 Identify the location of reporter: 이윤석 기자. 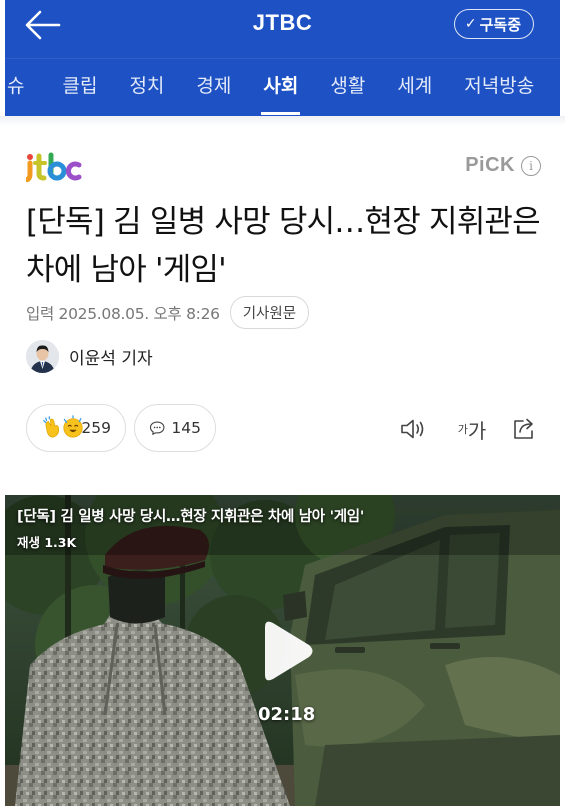
(89, 356).